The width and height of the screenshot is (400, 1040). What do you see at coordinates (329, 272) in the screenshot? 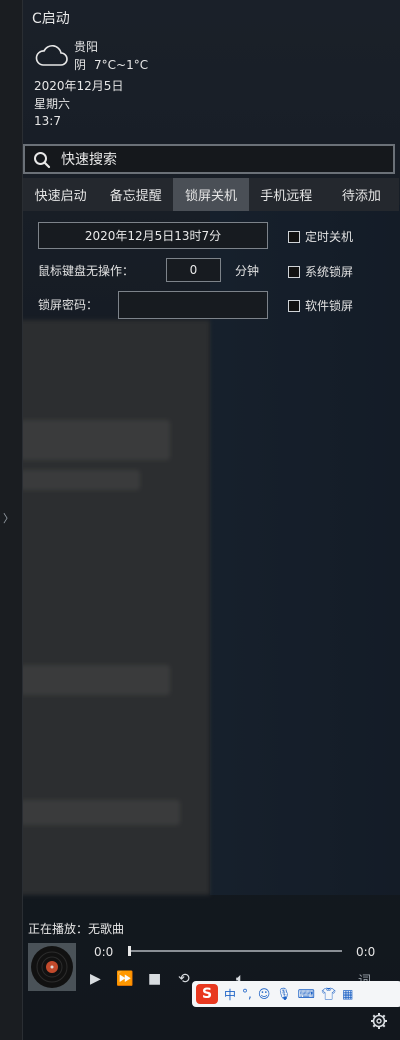
I see `system-lock-label: 系统锁屏` at bounding box center [329, 272].